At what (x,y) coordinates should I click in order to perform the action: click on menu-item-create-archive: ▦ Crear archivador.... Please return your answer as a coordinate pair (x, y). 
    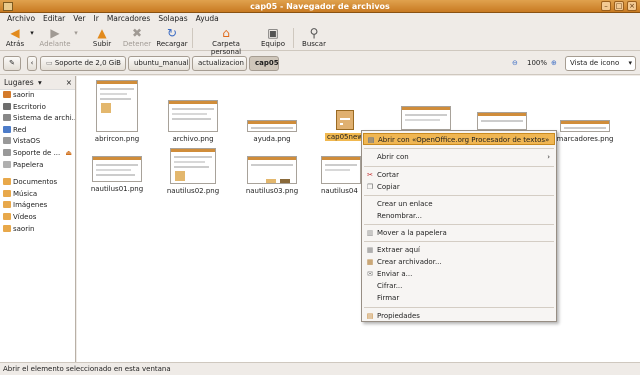
    Looking at the image, I should click on (459, 262).